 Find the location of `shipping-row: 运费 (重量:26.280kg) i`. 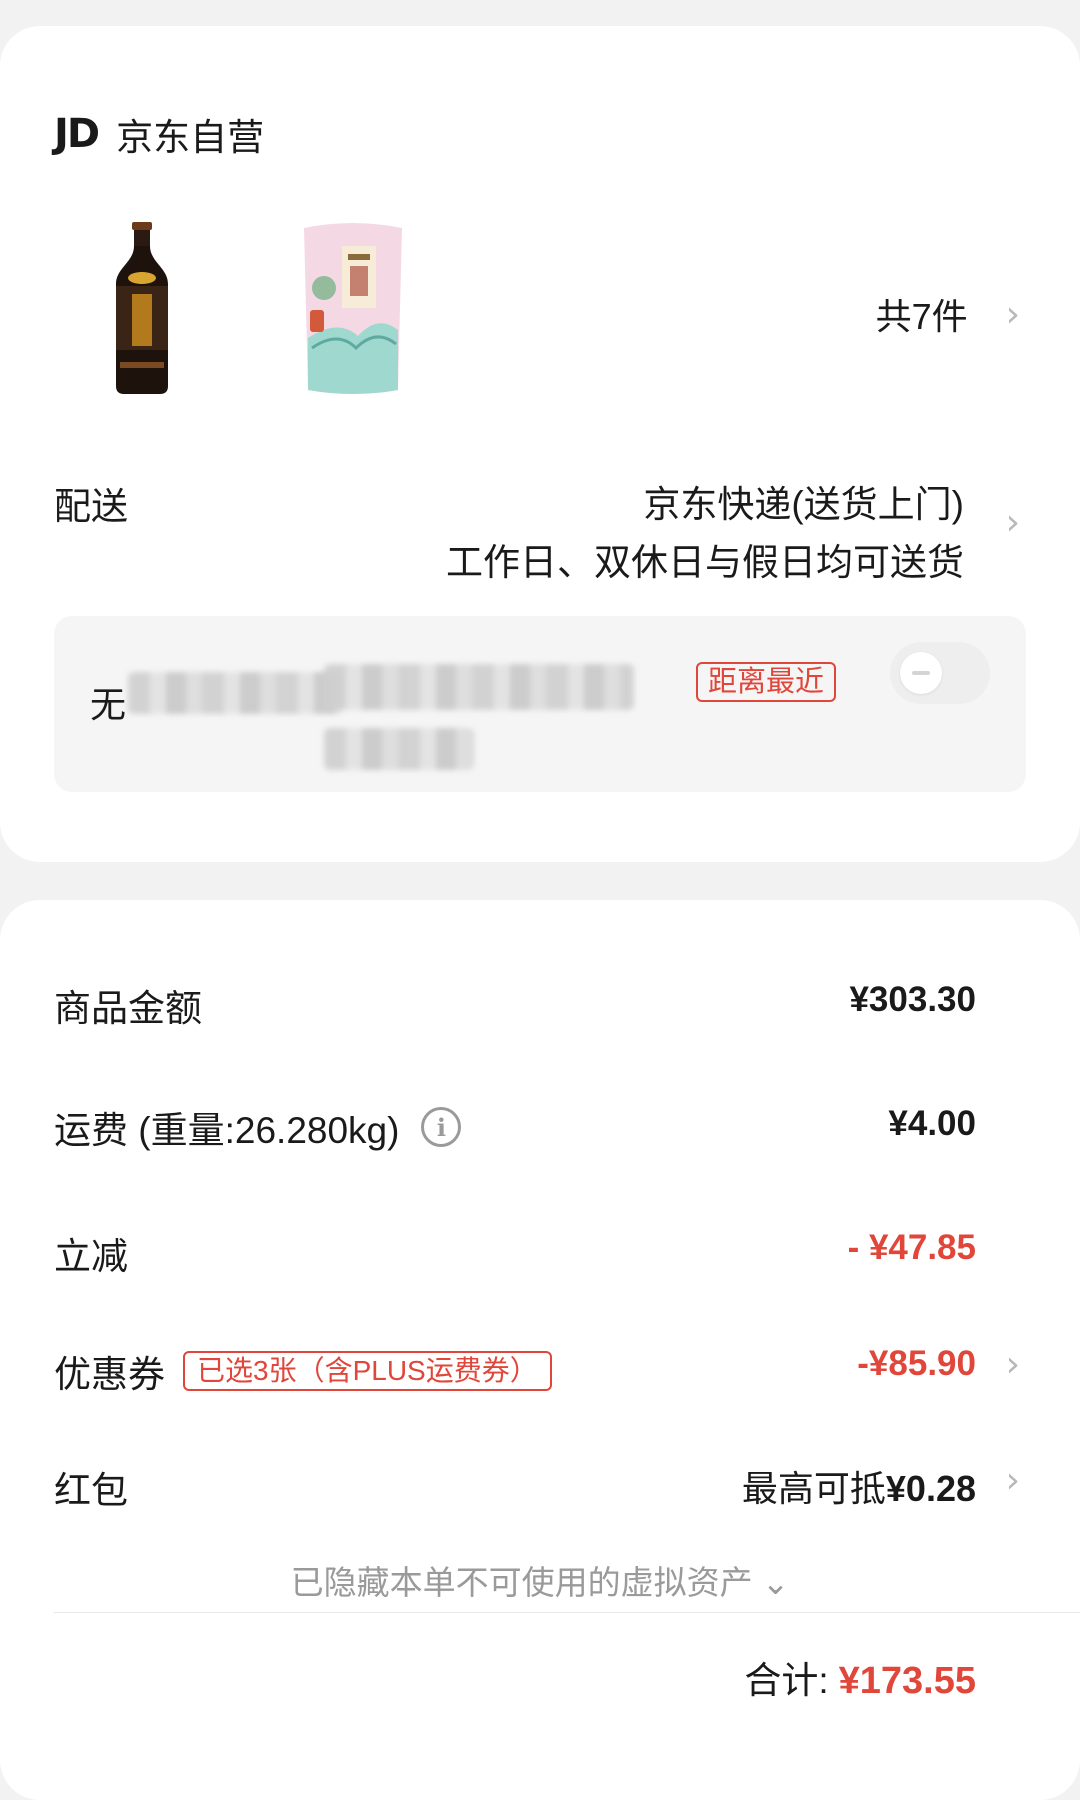

shipping-row: 运费 (重量:26.280kg) i is located at coordinates (258, 1127).